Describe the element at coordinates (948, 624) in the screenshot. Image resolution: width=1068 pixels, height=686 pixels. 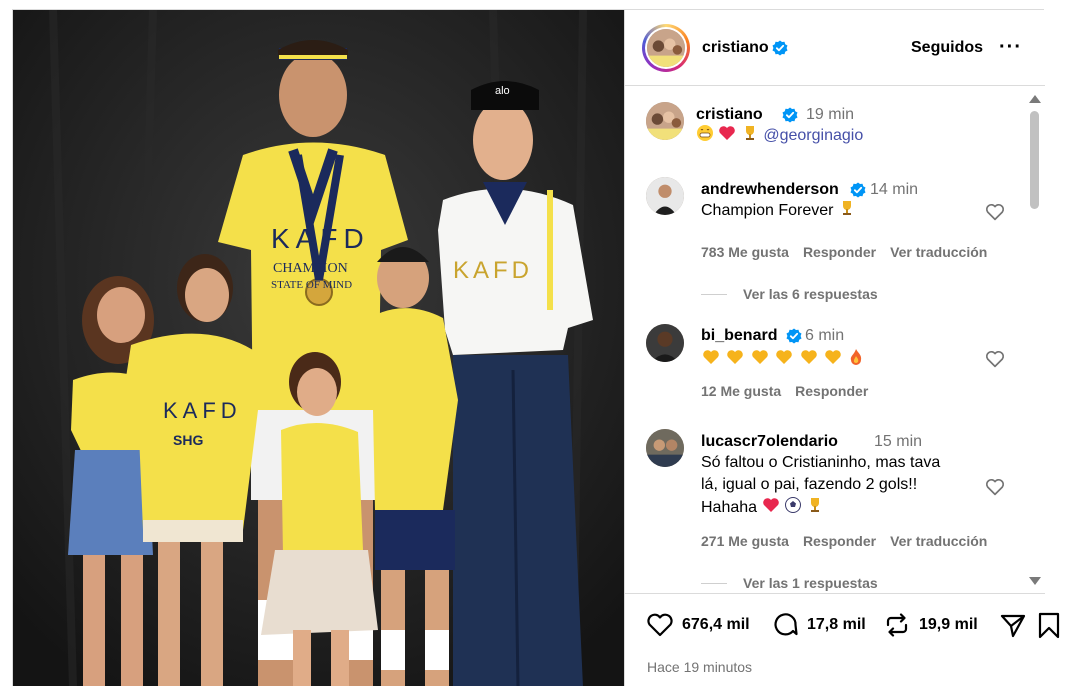
I see `reposts-count: 19,9 mil` at that location.